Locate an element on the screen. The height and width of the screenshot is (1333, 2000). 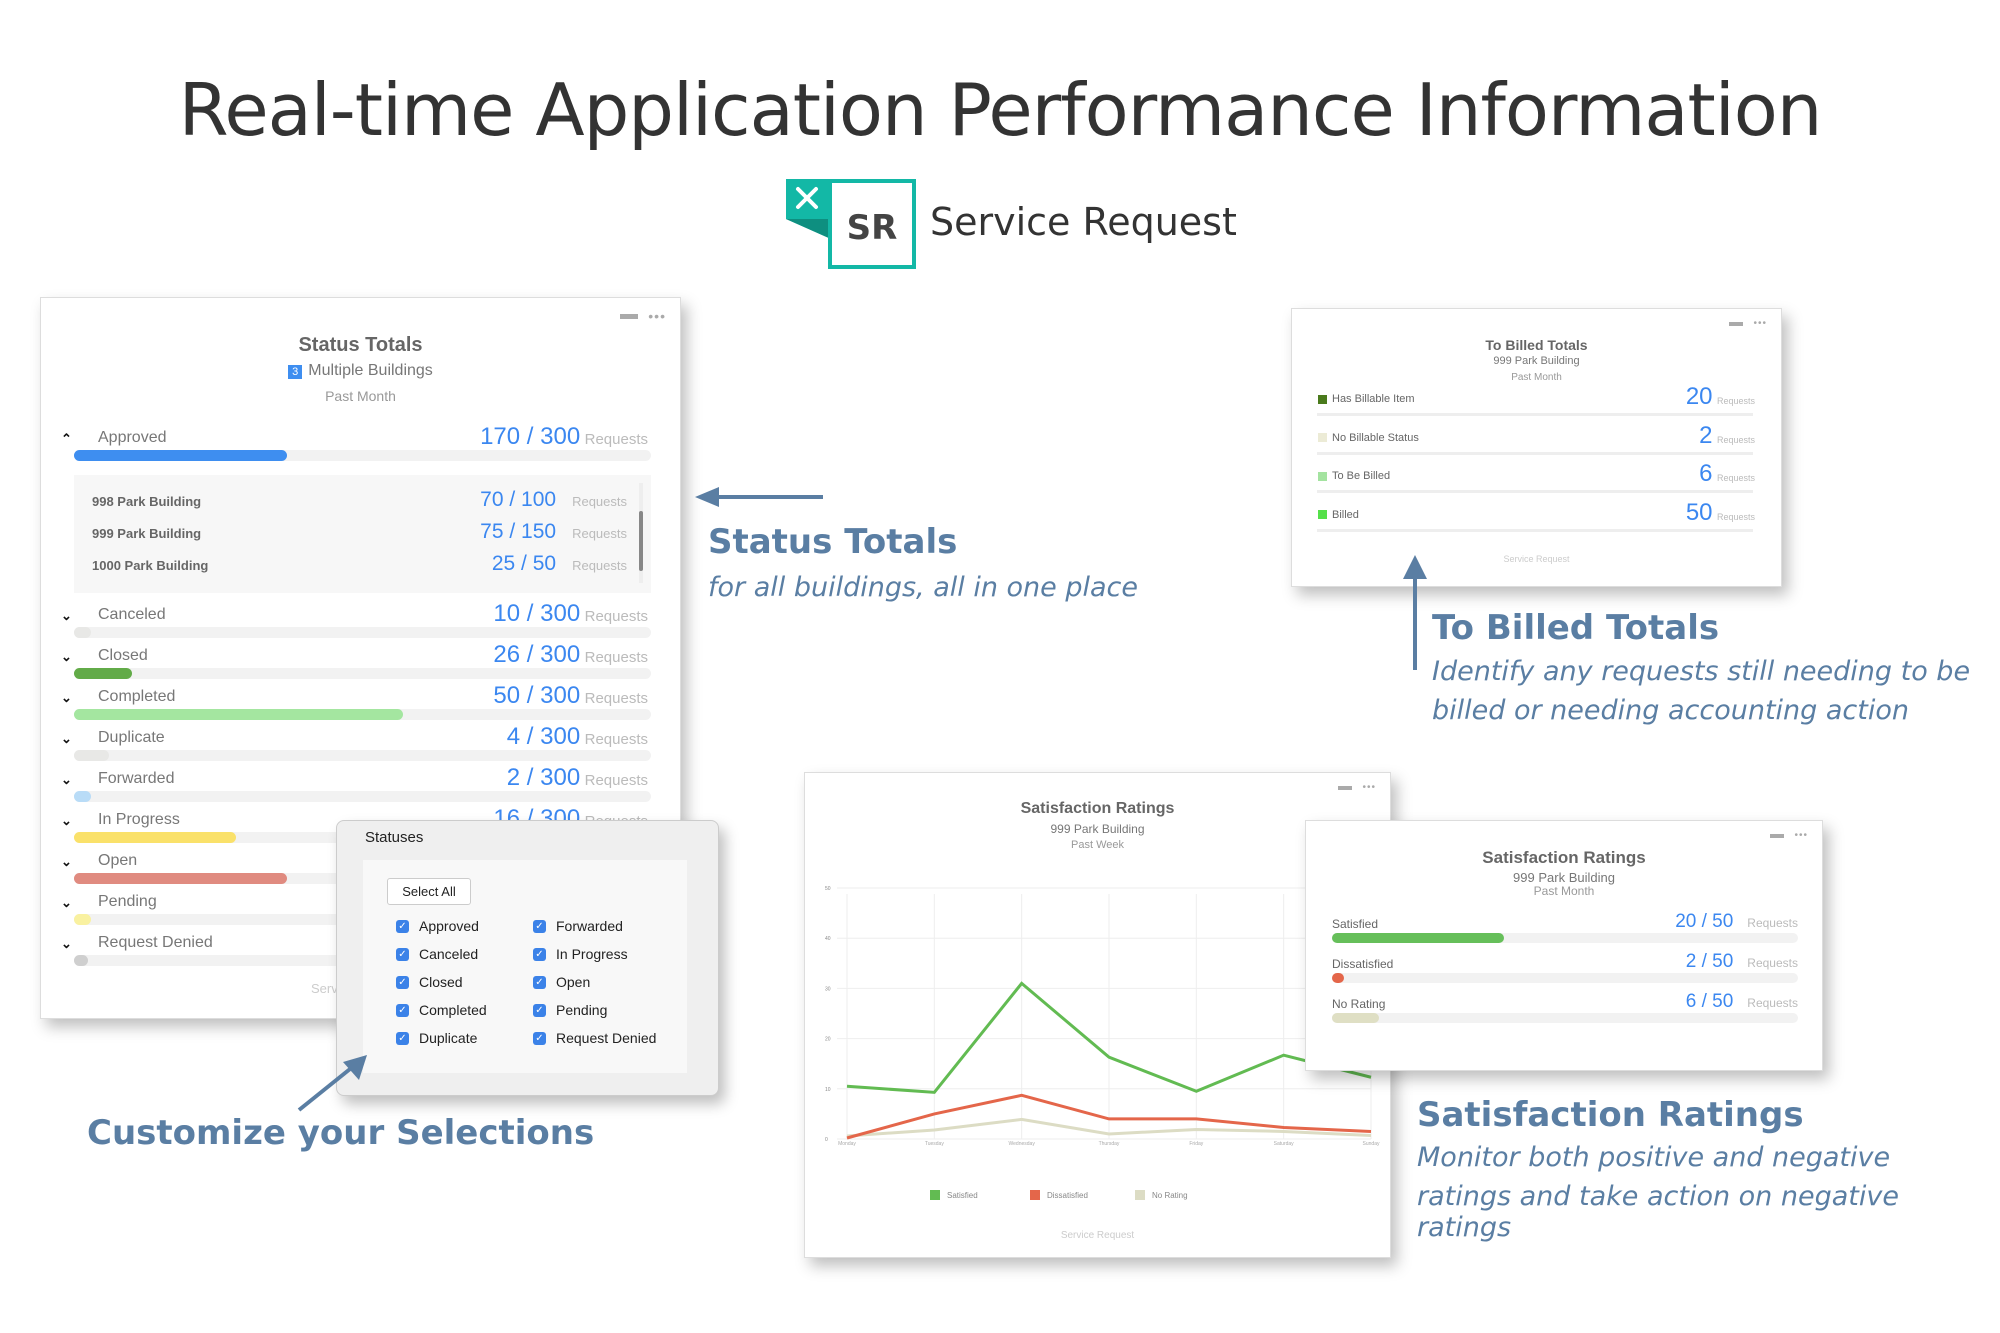
annotation-title: Satisfaction Ratings is located at coordinates (1610, 1115).